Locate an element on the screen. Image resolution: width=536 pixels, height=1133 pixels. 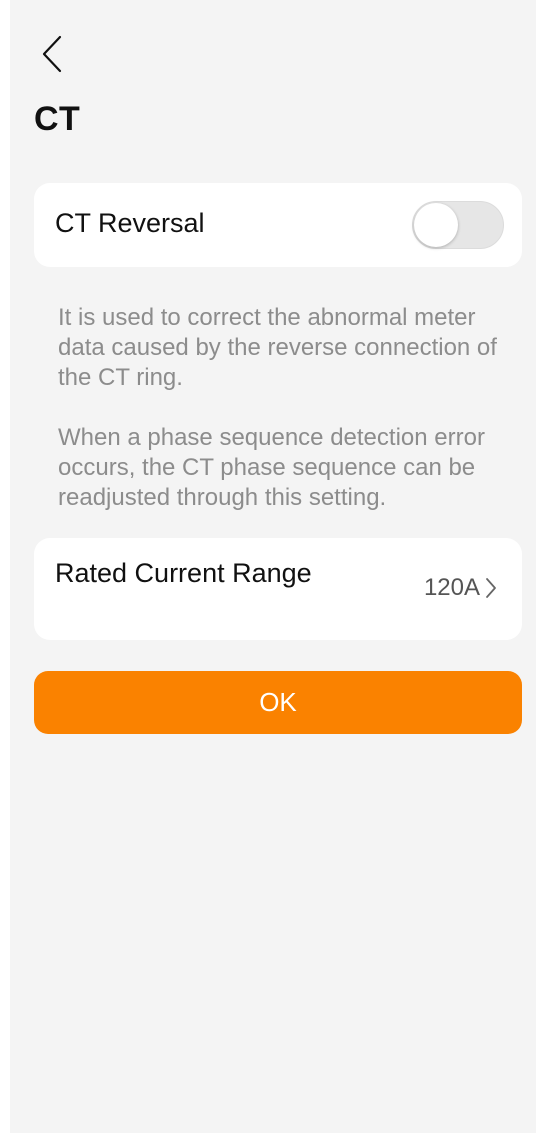
ct-reversal-label: CT Reversal is located at coordinates (130, 223).